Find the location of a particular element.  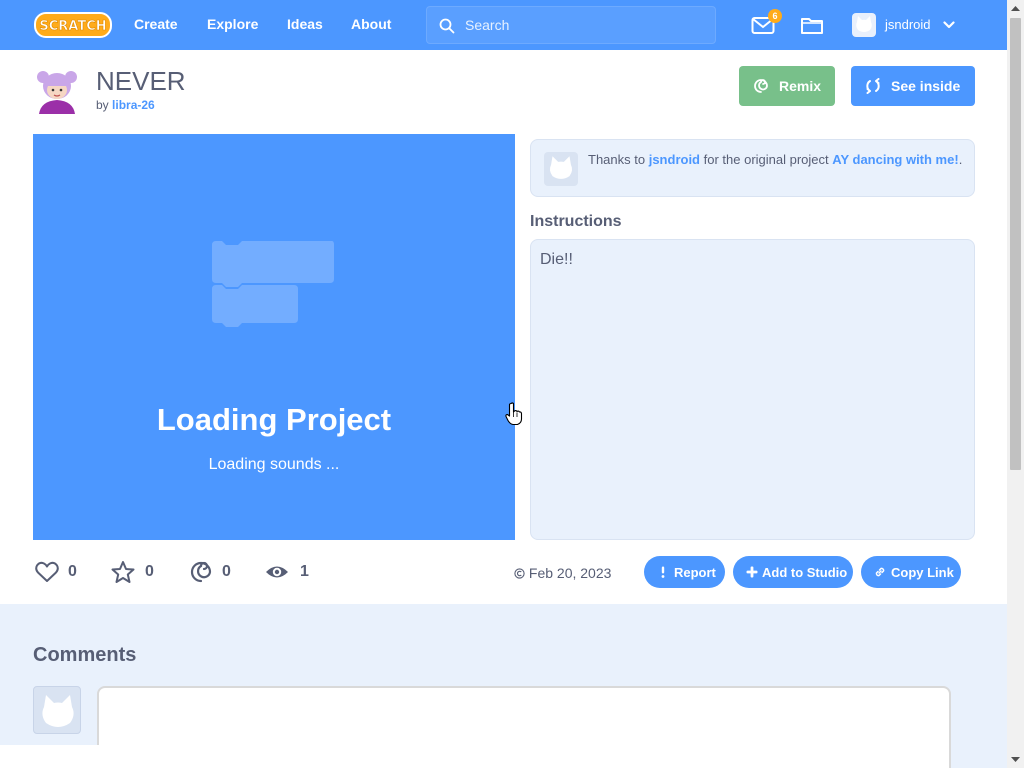

svg-text: SCRATCH is located at coordinates (72, 26).